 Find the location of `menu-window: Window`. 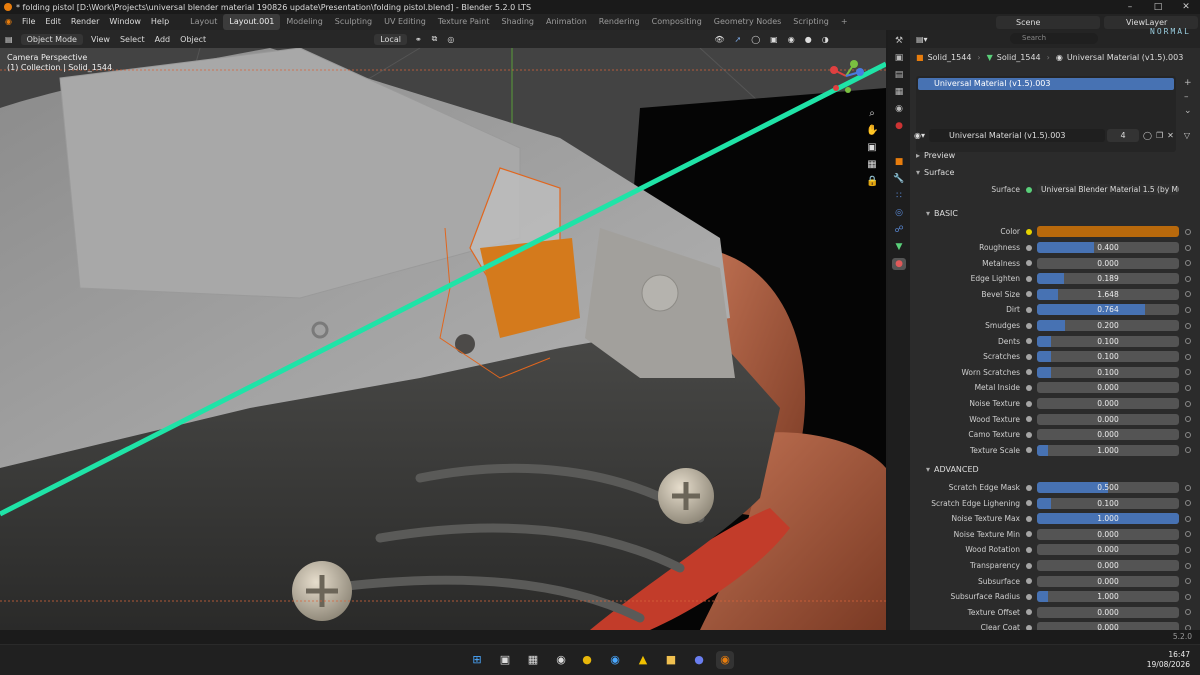

menu-window: Window is located at coordinates (125, 22).